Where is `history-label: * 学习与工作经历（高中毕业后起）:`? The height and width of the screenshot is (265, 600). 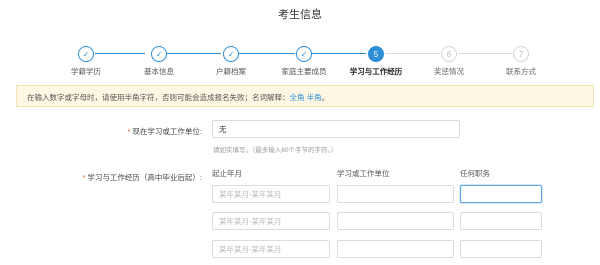
history-label: * 学习与工作经历（高中毕业后起）: is located at coordinates (142, 177).